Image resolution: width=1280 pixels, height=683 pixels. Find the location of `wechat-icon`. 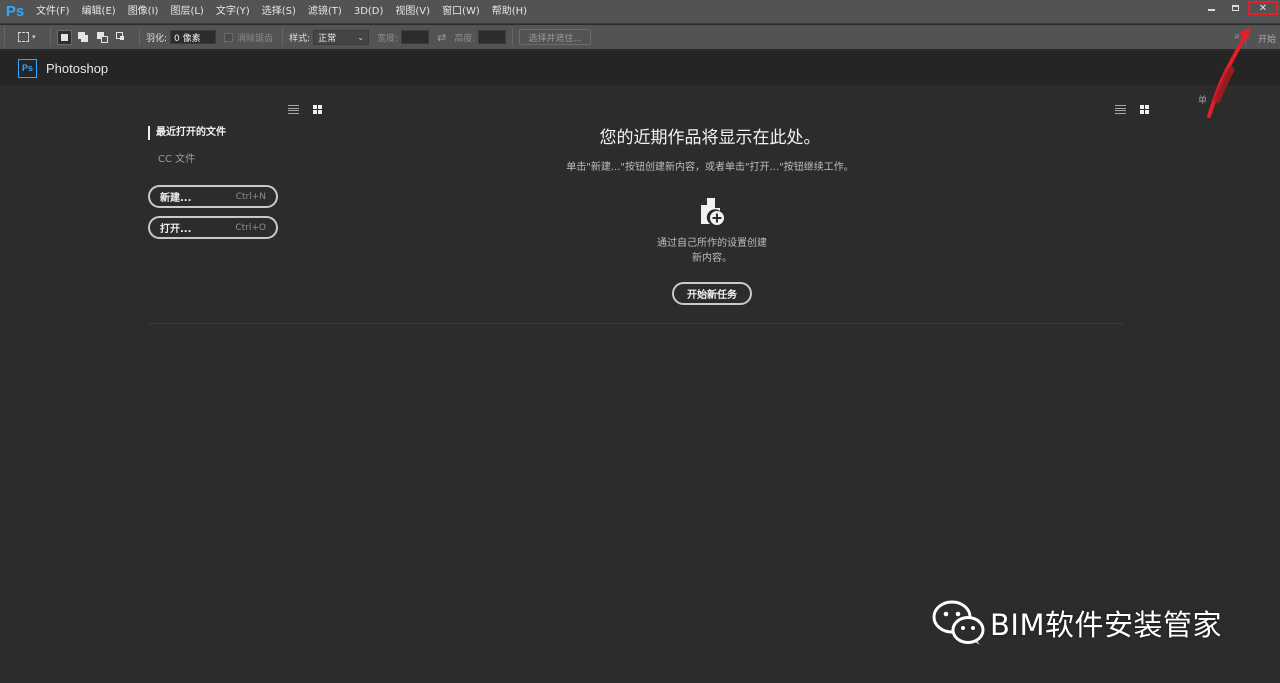

wechat-icon is located at coordinates (958, 622).